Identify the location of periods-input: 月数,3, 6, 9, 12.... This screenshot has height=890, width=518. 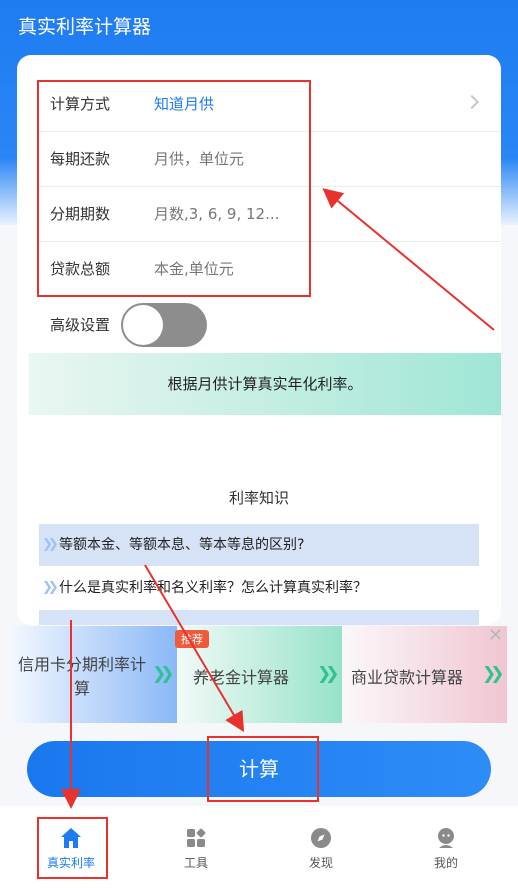
(216, 214).